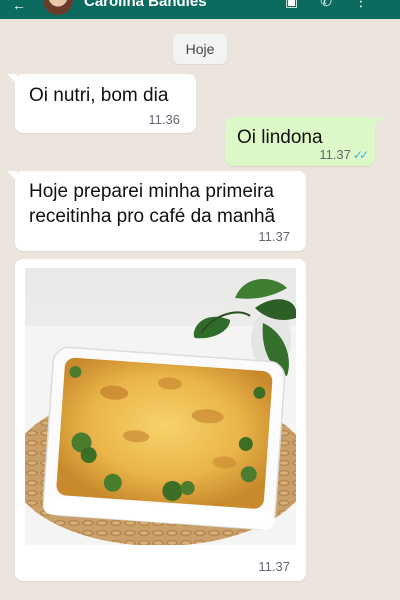 This screenshot has width=400, height=600. What do you see at coordinates (302, 4) in the screenshot?
I see `video-call-icon: ▣` at bounding box center [302, 4].